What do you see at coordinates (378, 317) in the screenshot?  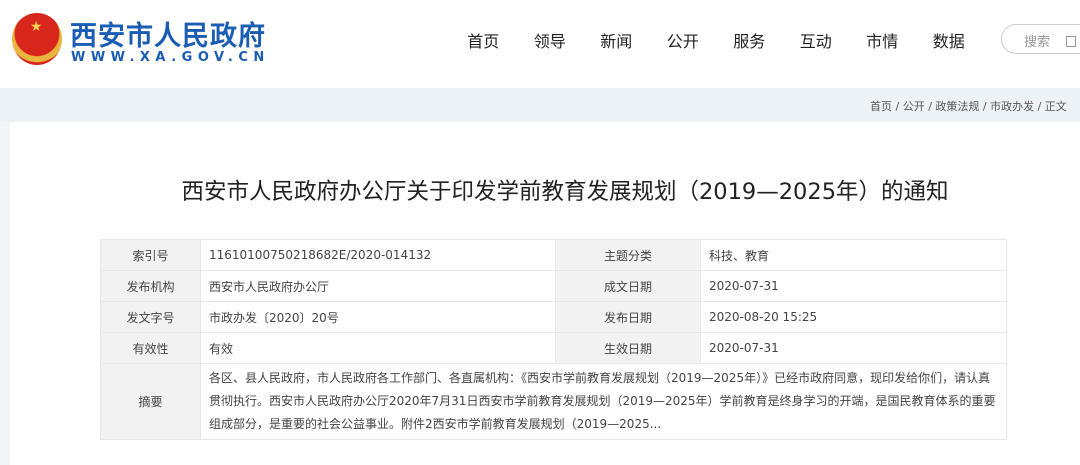 I see `meta-value: 市政办发〔2020〕20号` at bounding box center [378, 317].